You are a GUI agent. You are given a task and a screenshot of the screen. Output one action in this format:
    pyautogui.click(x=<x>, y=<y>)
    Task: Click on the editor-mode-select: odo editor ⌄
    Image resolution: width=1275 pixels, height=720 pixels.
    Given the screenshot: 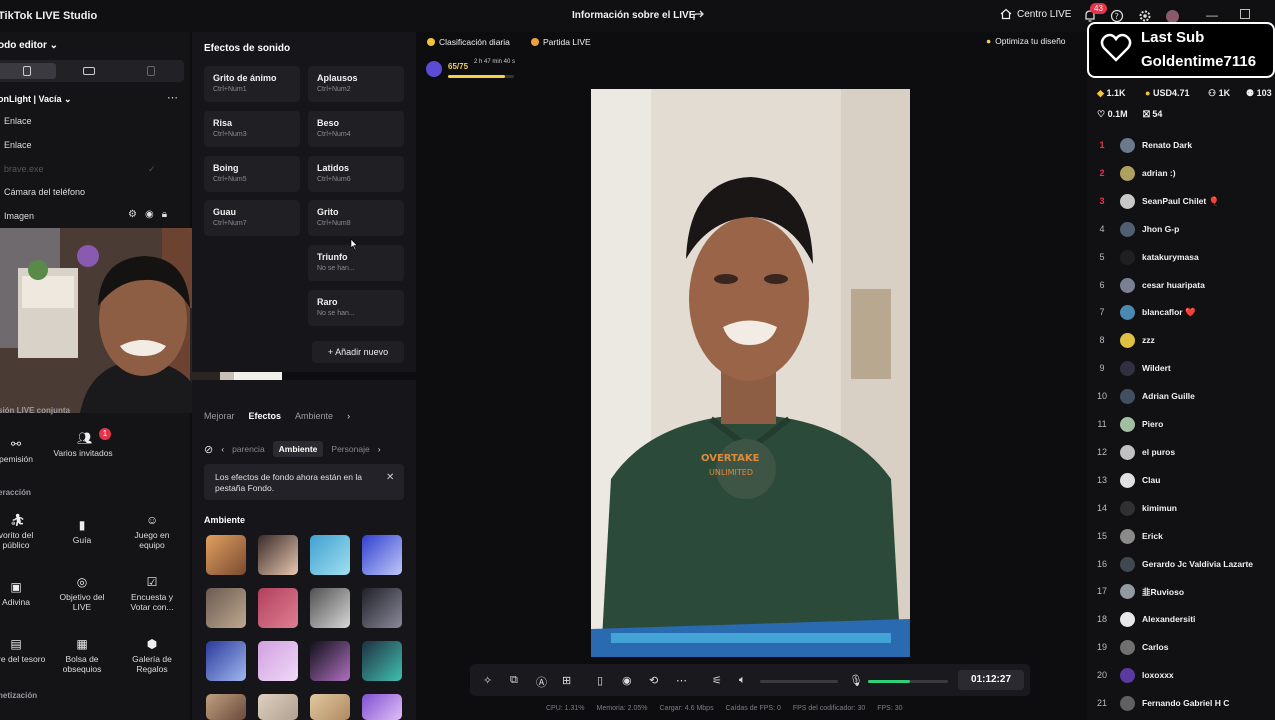 What is the action you would take?
    pyautogui.click(x=29, y=45)
    